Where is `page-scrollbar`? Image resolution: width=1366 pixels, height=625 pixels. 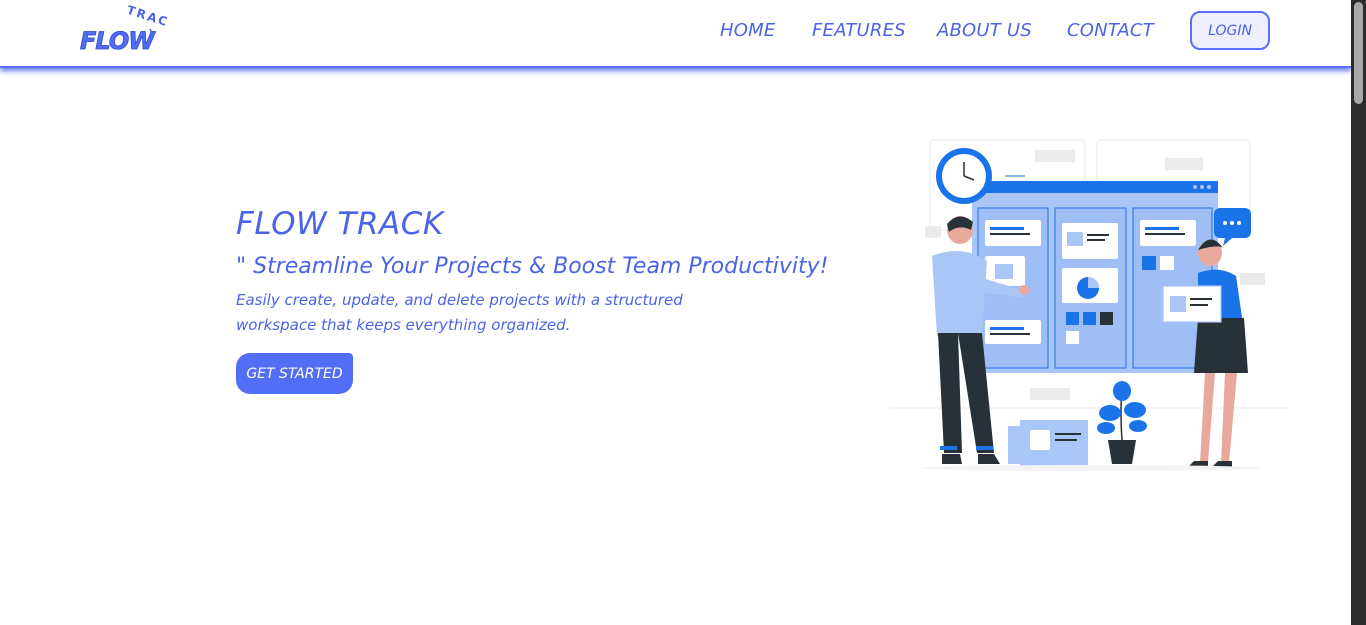
page-scrollbar is located at coordinates (1358, 312).